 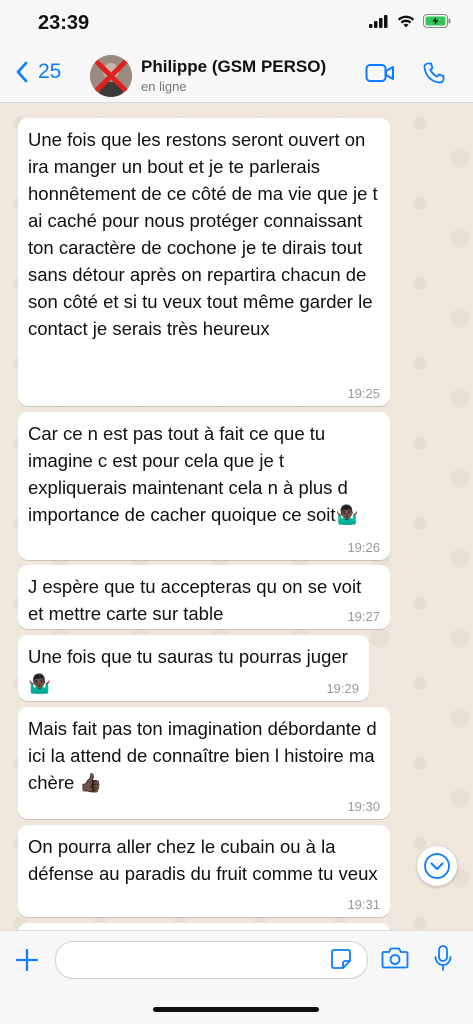 I want to click on chat-header: 25 Philippe (GSM PERSO) en ligne, so click(x=236, y=74).